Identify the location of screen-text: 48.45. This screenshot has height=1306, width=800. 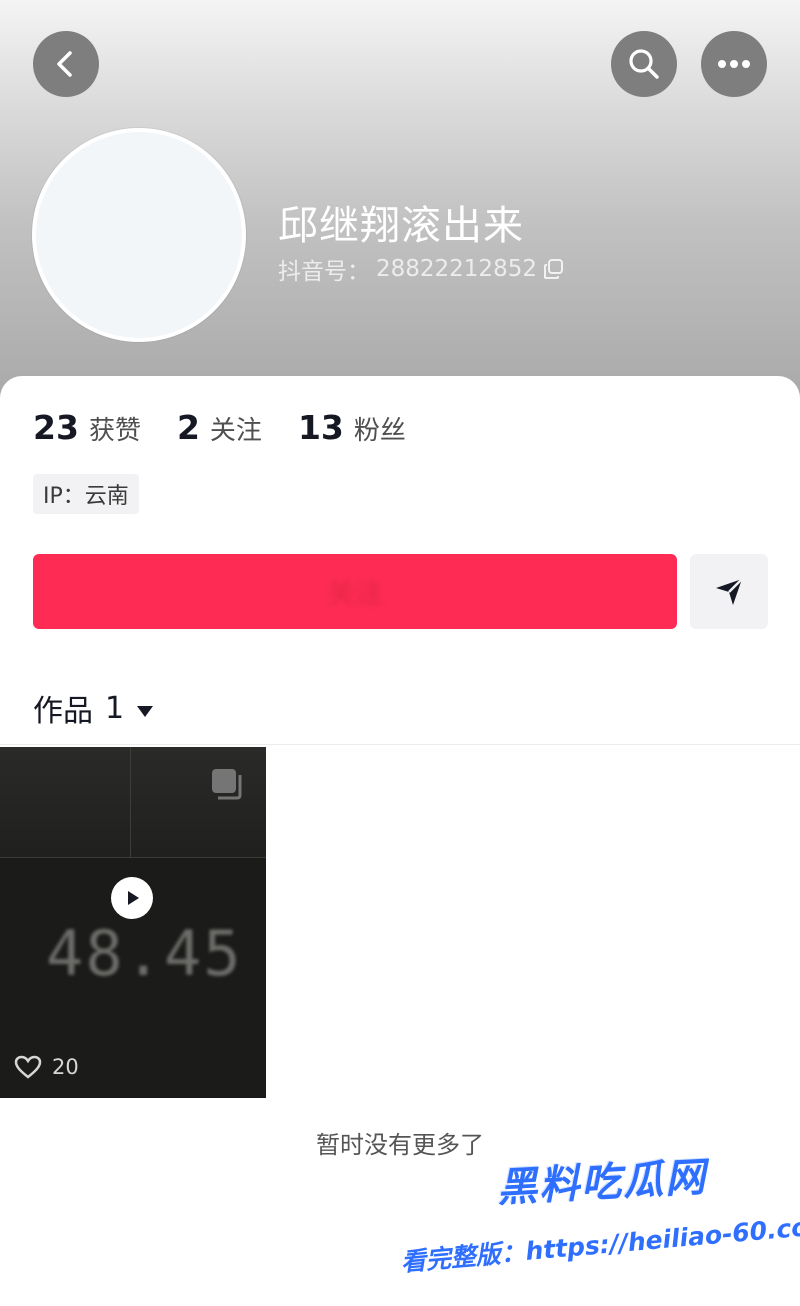
(144, 953).